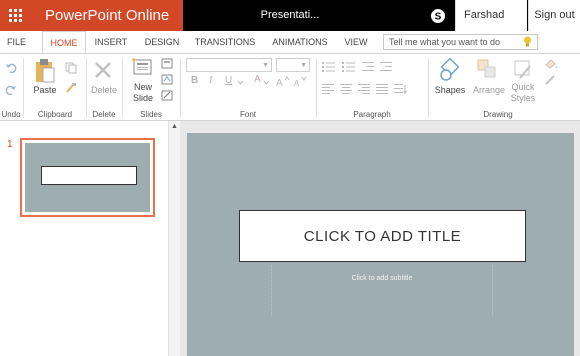 Image resolution: width=580 pixels, height=356 pixels. Describe the element at coordinates (16, 42) in the screenshot. I see `tab-file: FILE` at that location.